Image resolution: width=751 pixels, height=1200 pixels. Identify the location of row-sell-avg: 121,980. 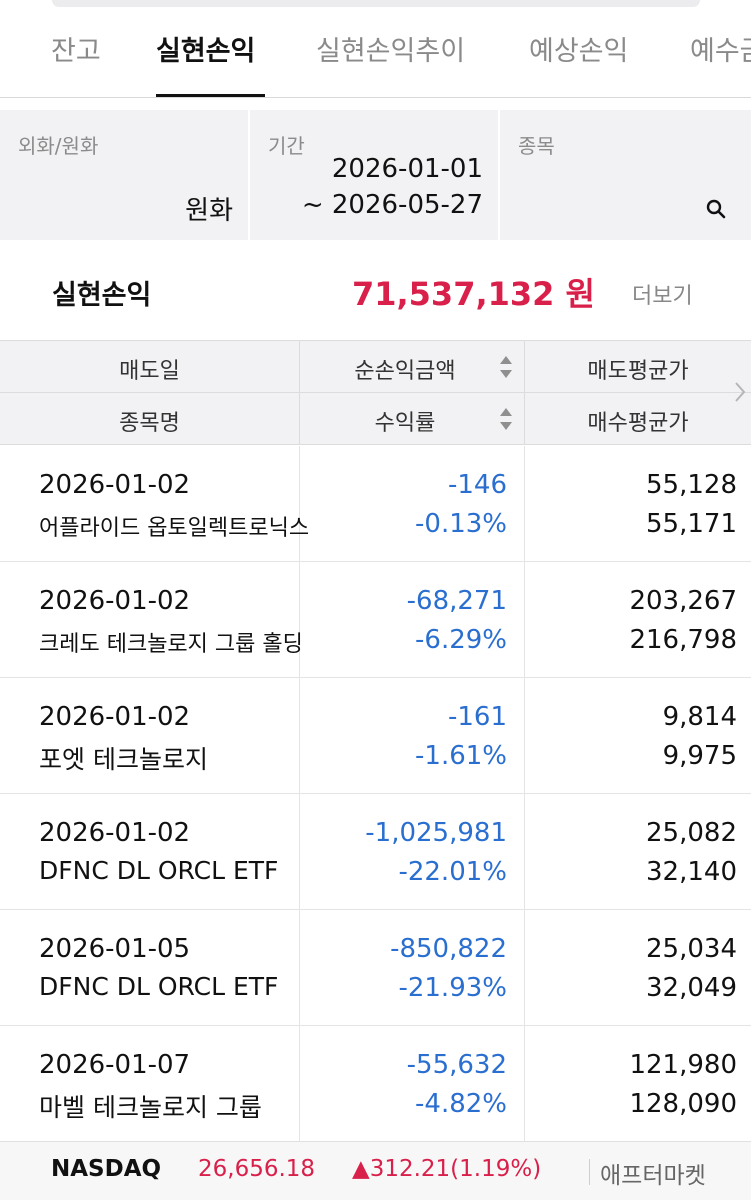
(683, 1065).